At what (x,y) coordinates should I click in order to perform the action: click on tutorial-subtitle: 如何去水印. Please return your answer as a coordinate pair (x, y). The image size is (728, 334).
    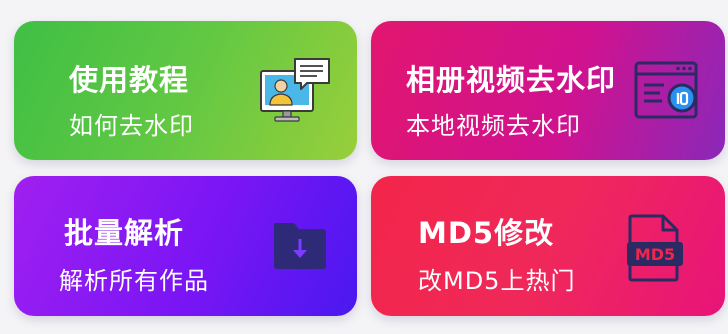
    Looking at the image, I should click on (131, 126).